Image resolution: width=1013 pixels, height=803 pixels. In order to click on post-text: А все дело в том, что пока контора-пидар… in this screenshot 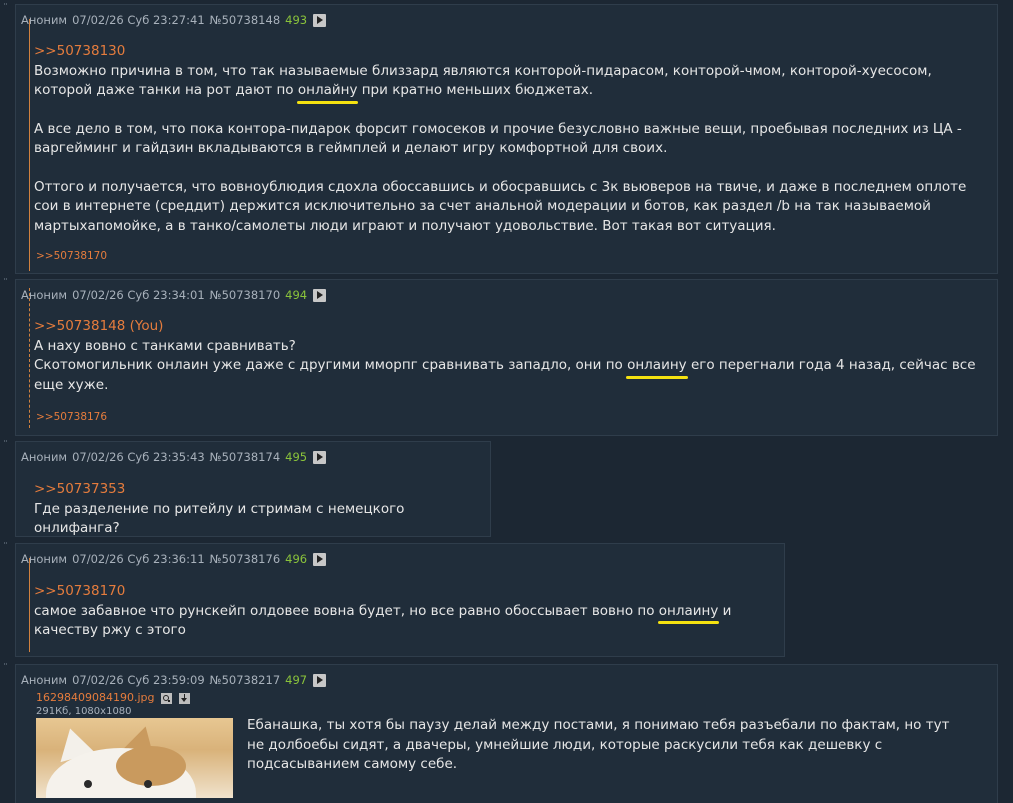, I will do `click(498, 138)`.